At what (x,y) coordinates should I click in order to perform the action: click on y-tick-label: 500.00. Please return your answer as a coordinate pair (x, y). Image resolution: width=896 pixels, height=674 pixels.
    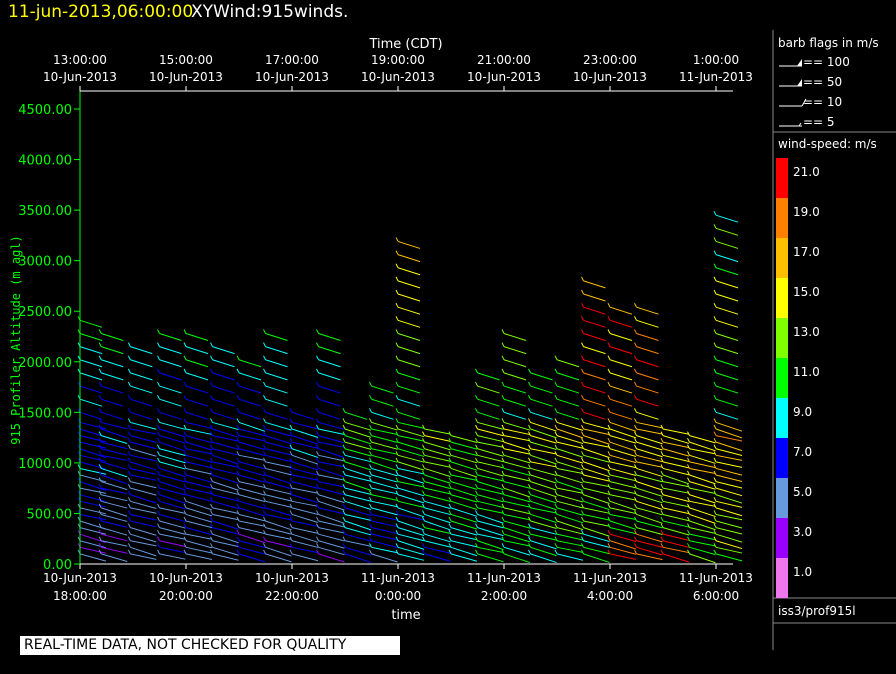
    Looking at the image, I should click on (50, 514).